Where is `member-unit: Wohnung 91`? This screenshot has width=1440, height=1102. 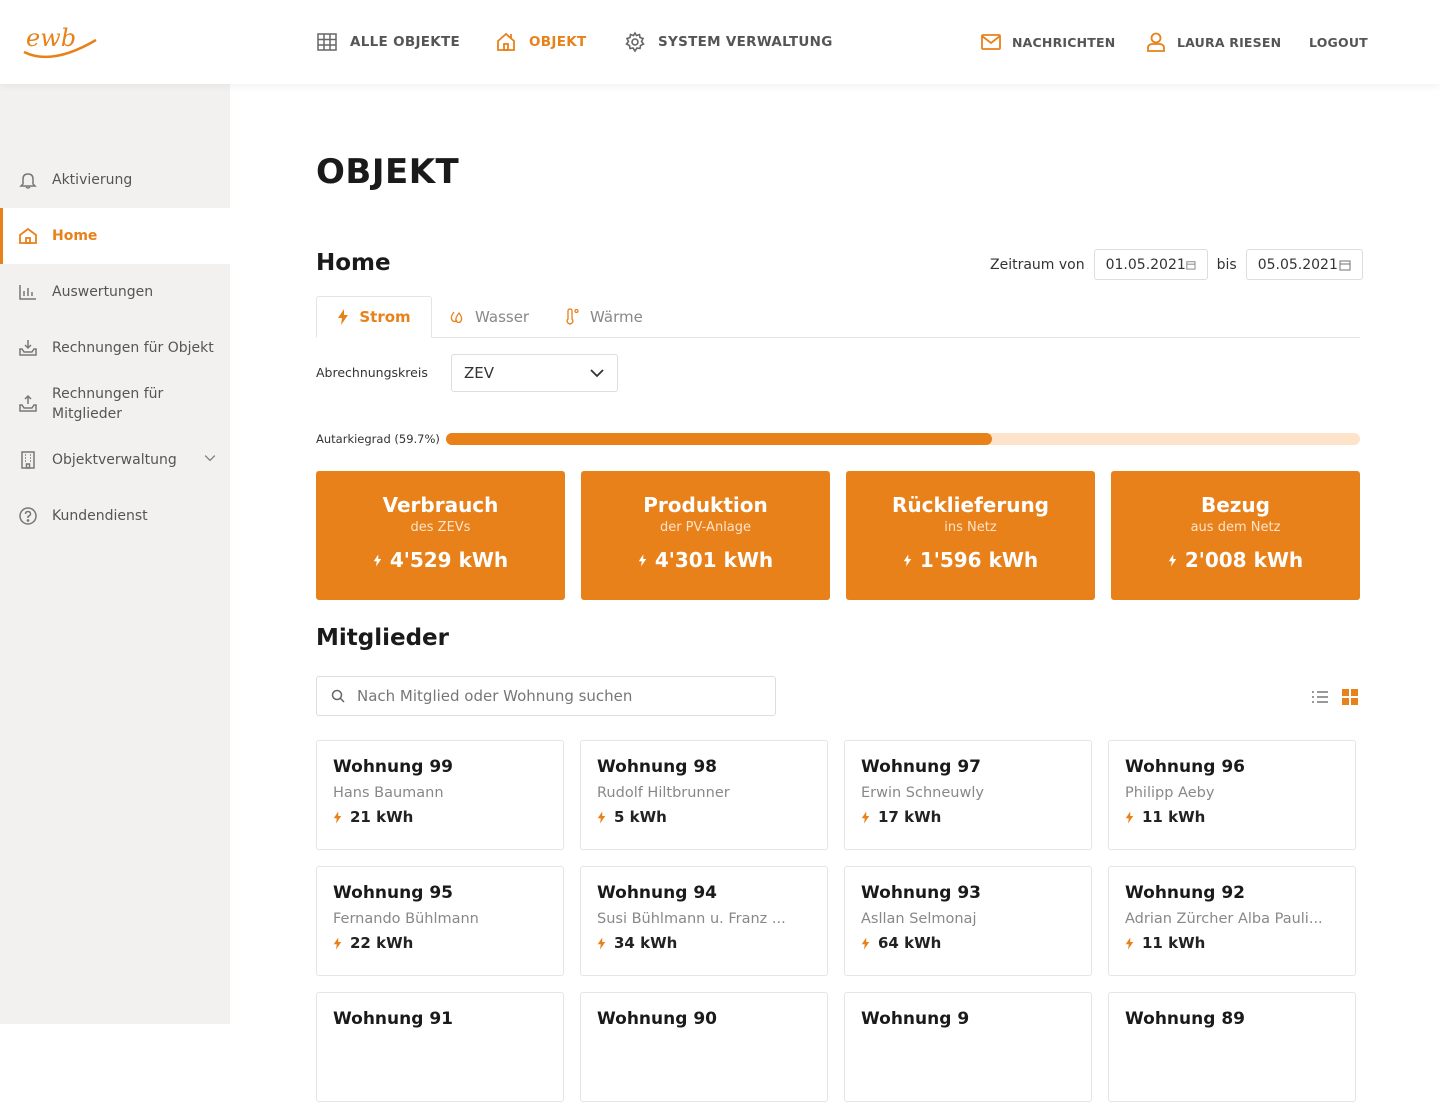 member-unit: Wohnung 91 is located at coordinates (393, 1019).